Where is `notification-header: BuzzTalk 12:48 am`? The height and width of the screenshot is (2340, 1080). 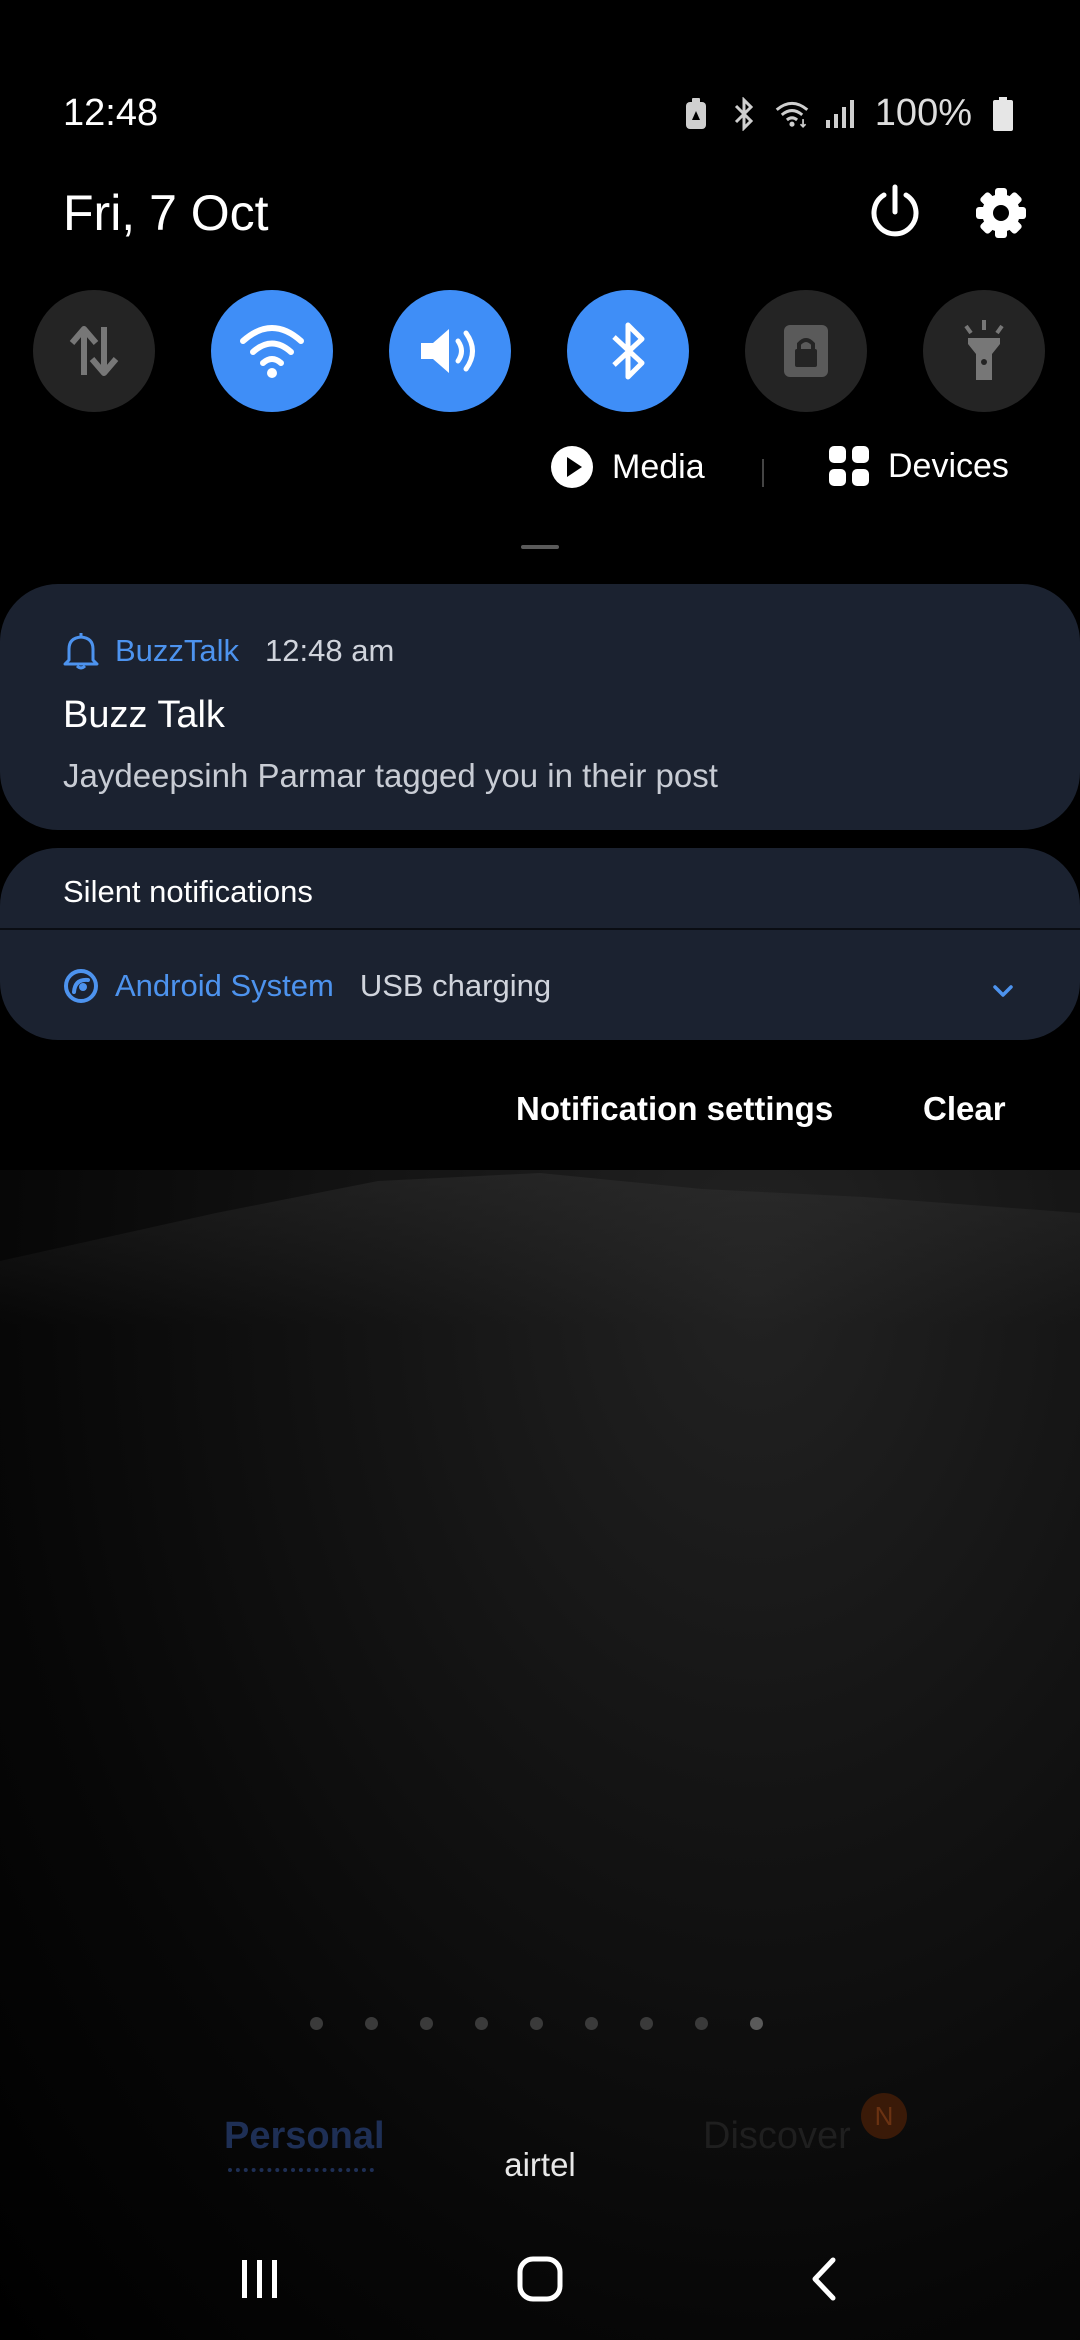 notification-header: BuzzTalk 12:48 am is located at coordinates (228, 651).